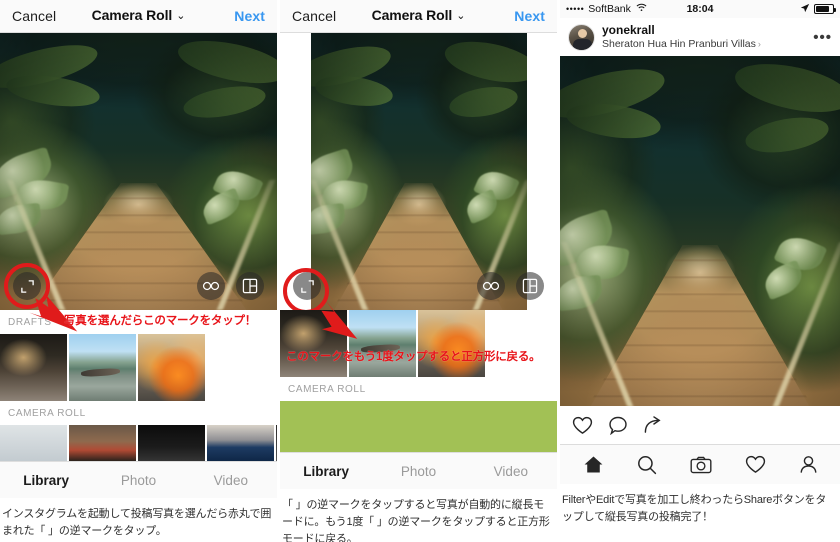 This screenshot has height=542, width=840. What do you see at coordinates (805, 9) in the screenshot?
I see `location-arrow-icon` at bounding box center [805, 9].